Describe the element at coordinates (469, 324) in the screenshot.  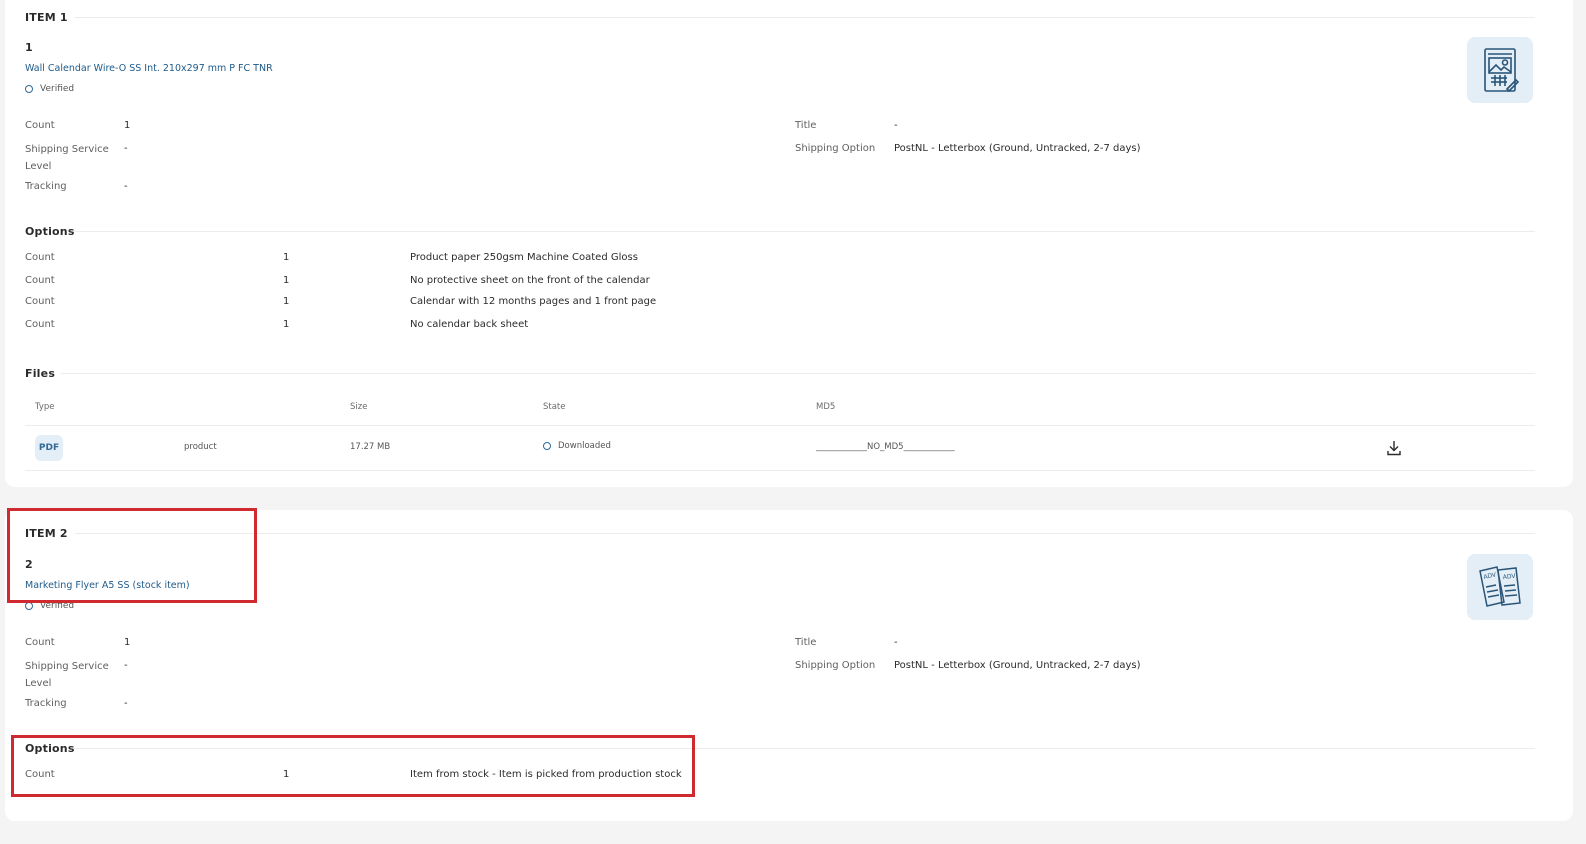
I see `option-description: No calendar back sheet` at that location.